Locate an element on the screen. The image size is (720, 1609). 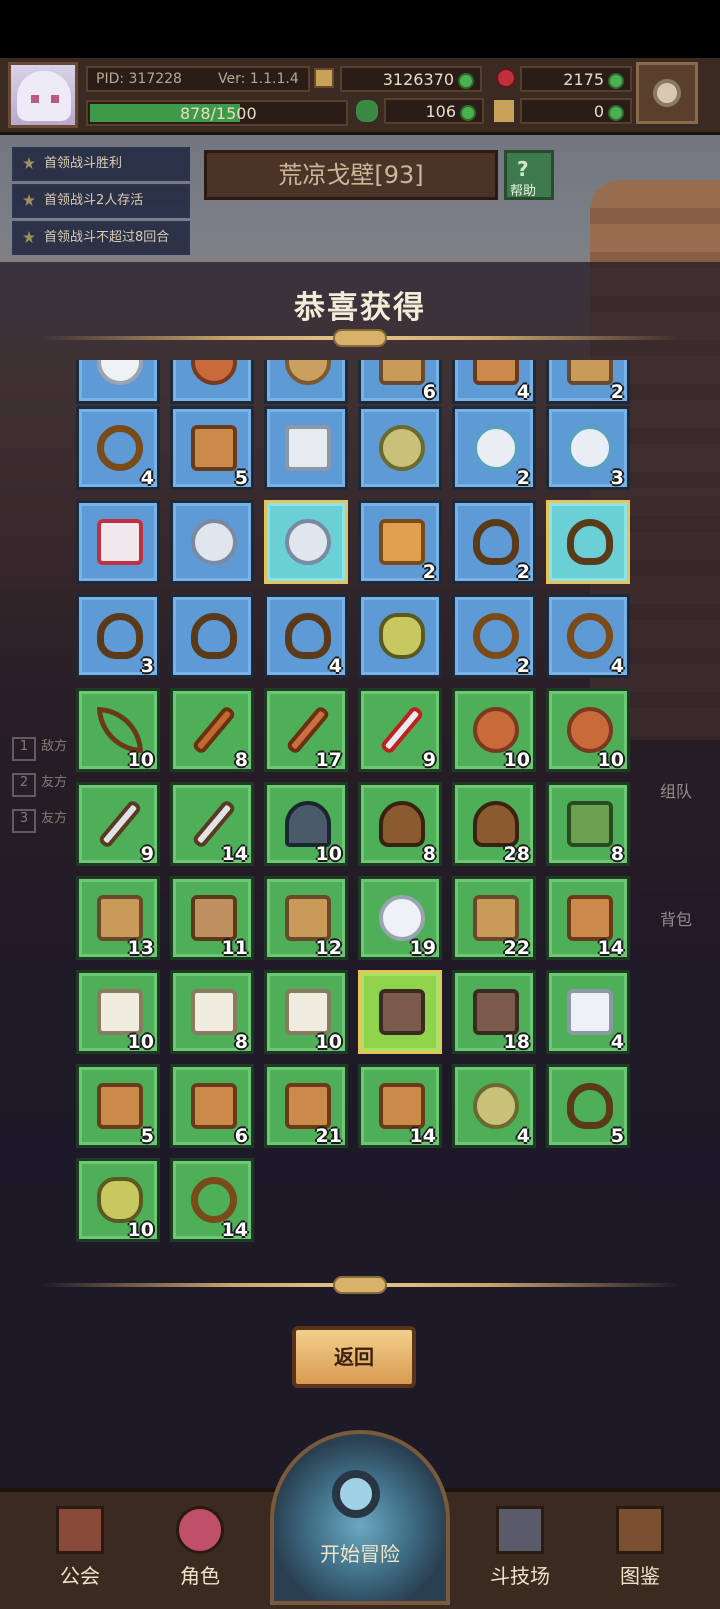
armor-icon is located at coordinates (496, 918).